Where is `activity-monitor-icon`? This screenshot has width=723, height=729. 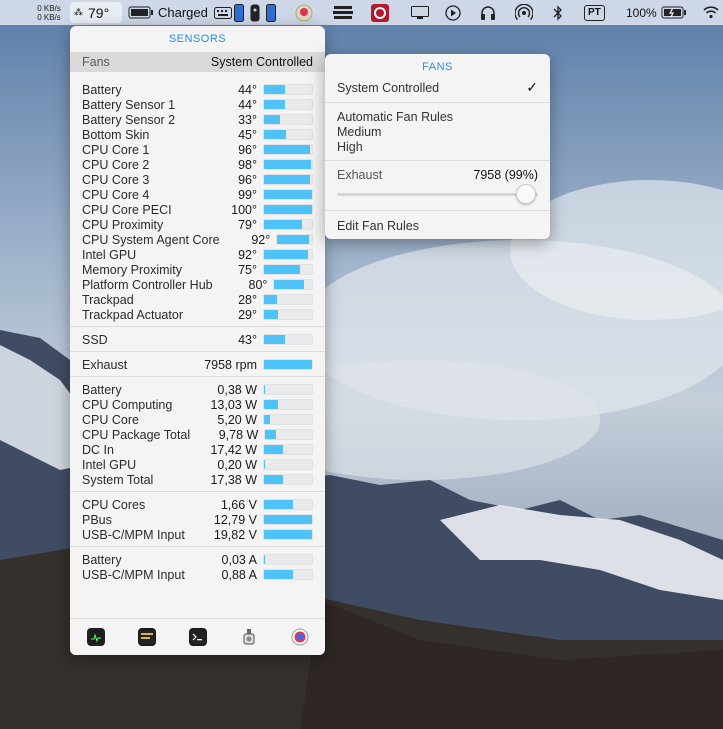
activity-monitor-icon is located at coordinates (95, 637).